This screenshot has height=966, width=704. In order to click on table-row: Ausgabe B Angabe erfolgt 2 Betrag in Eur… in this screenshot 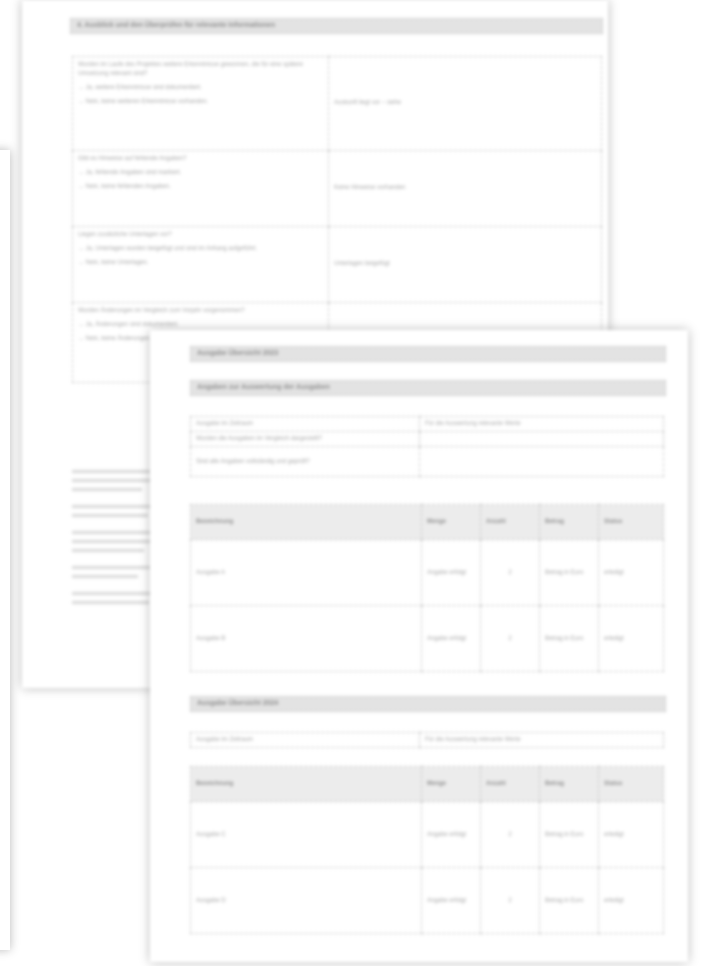, I will do `click(427, 638)`.